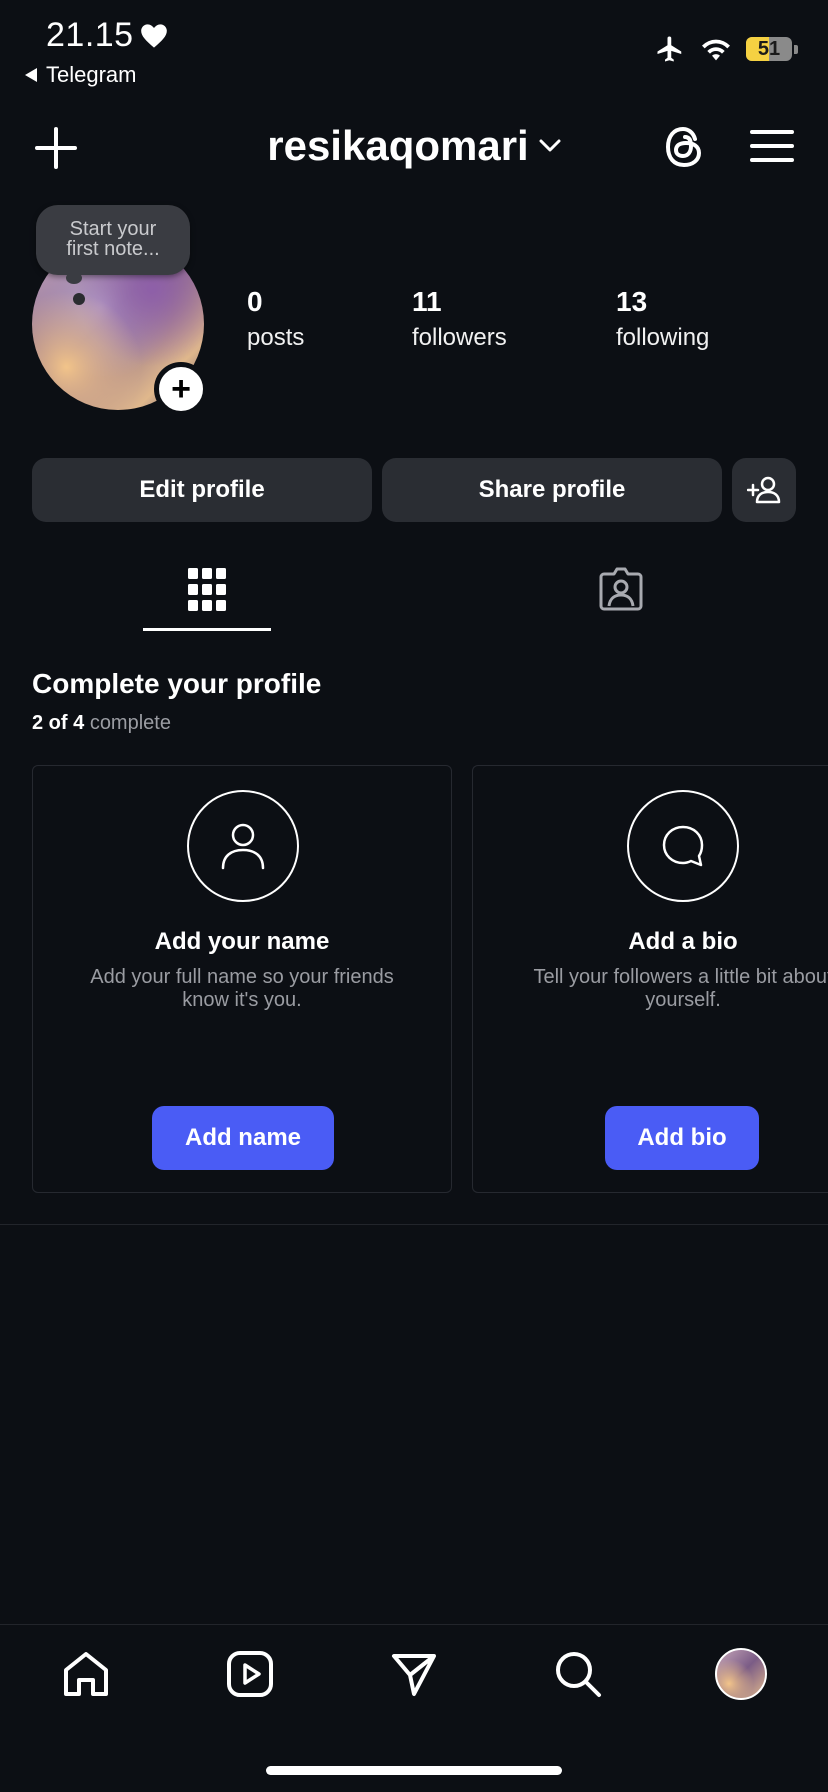  I want to click on active-tab-indicator, so click(207, 629).